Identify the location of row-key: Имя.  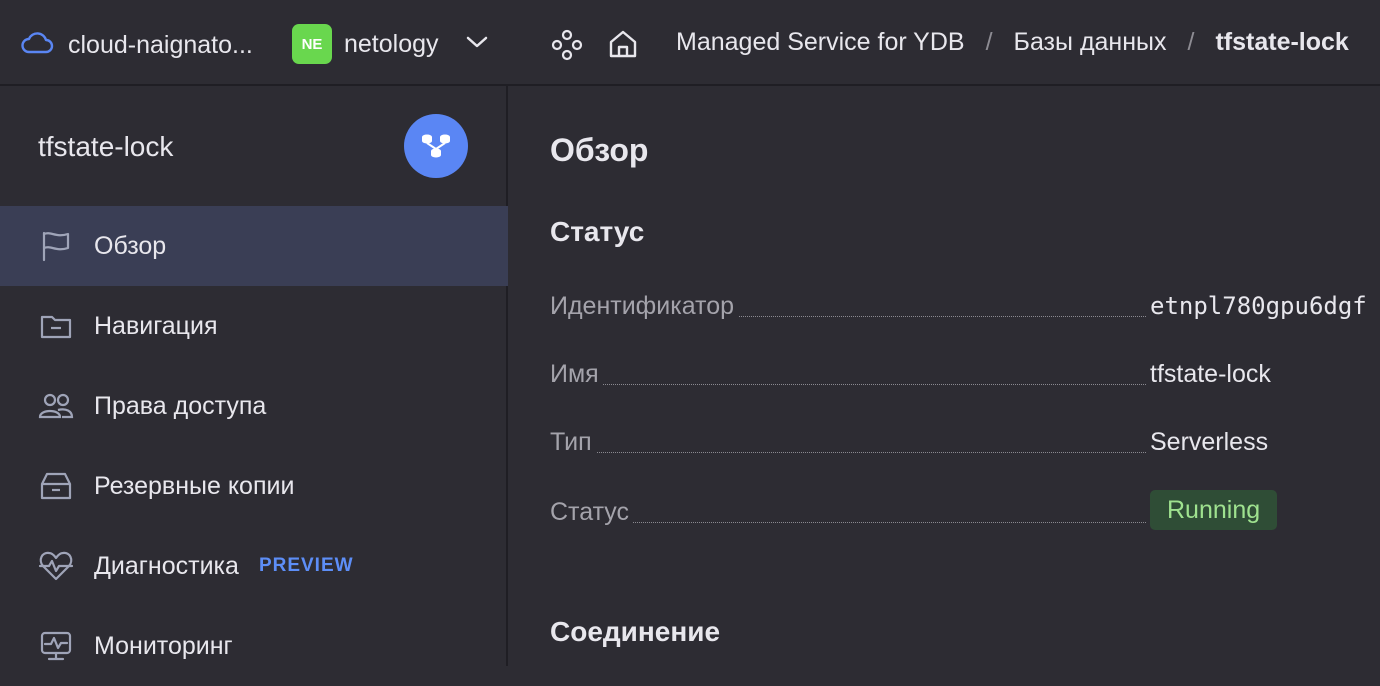
(576, 374).